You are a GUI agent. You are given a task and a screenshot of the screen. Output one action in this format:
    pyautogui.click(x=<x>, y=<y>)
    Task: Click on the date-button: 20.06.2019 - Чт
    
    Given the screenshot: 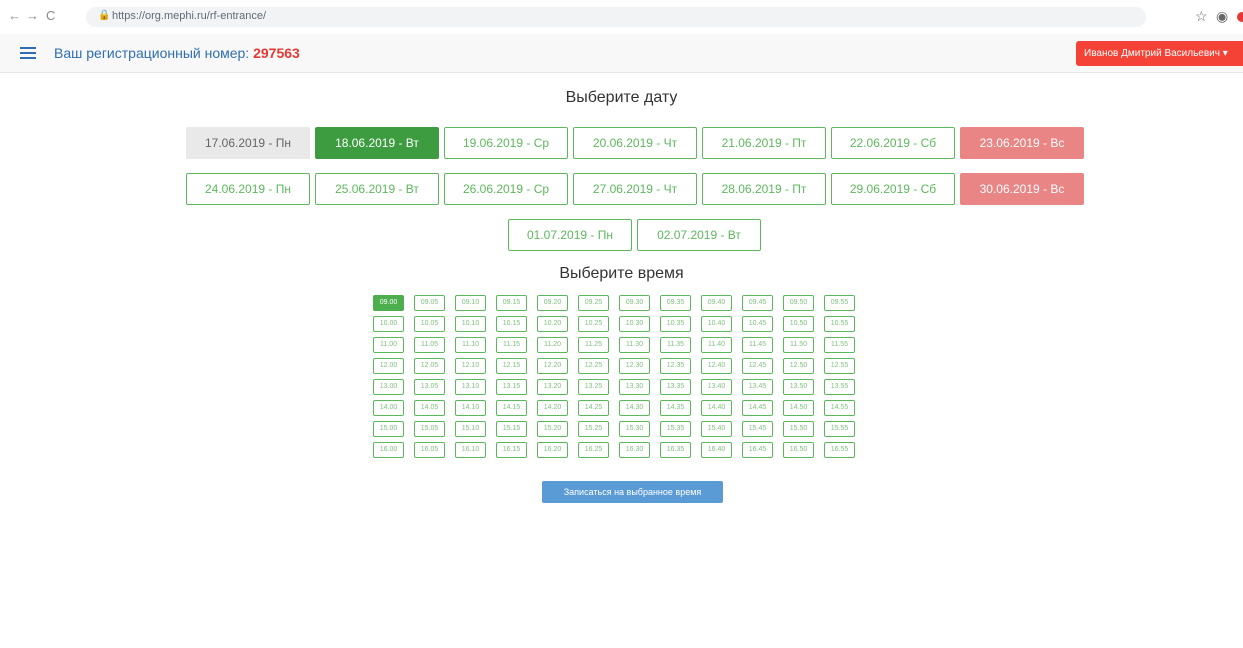 What is the action you would take?
    pyautogui.click(x=635, y=143)
    